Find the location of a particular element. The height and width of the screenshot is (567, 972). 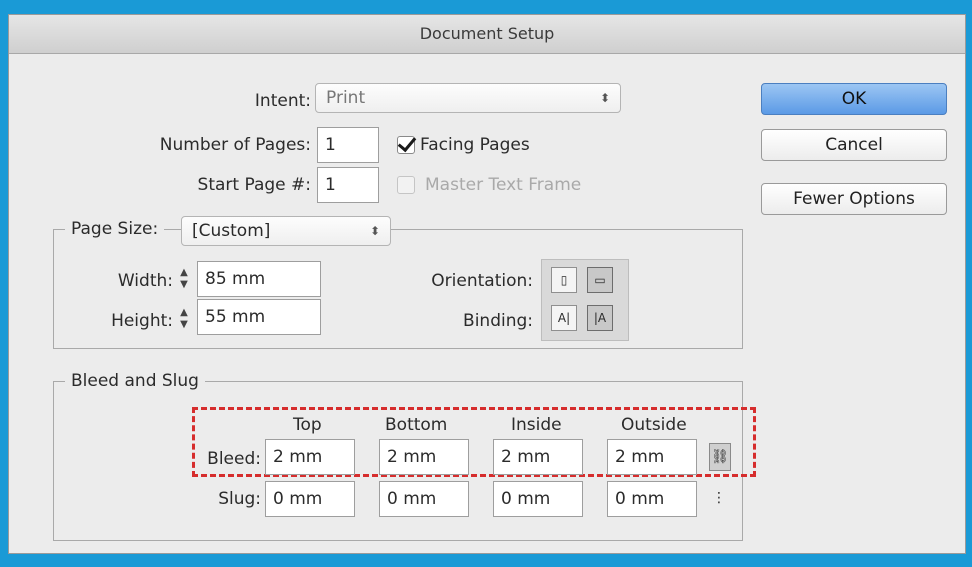

intent-label: Intent: is located at coordinates (282, 101).